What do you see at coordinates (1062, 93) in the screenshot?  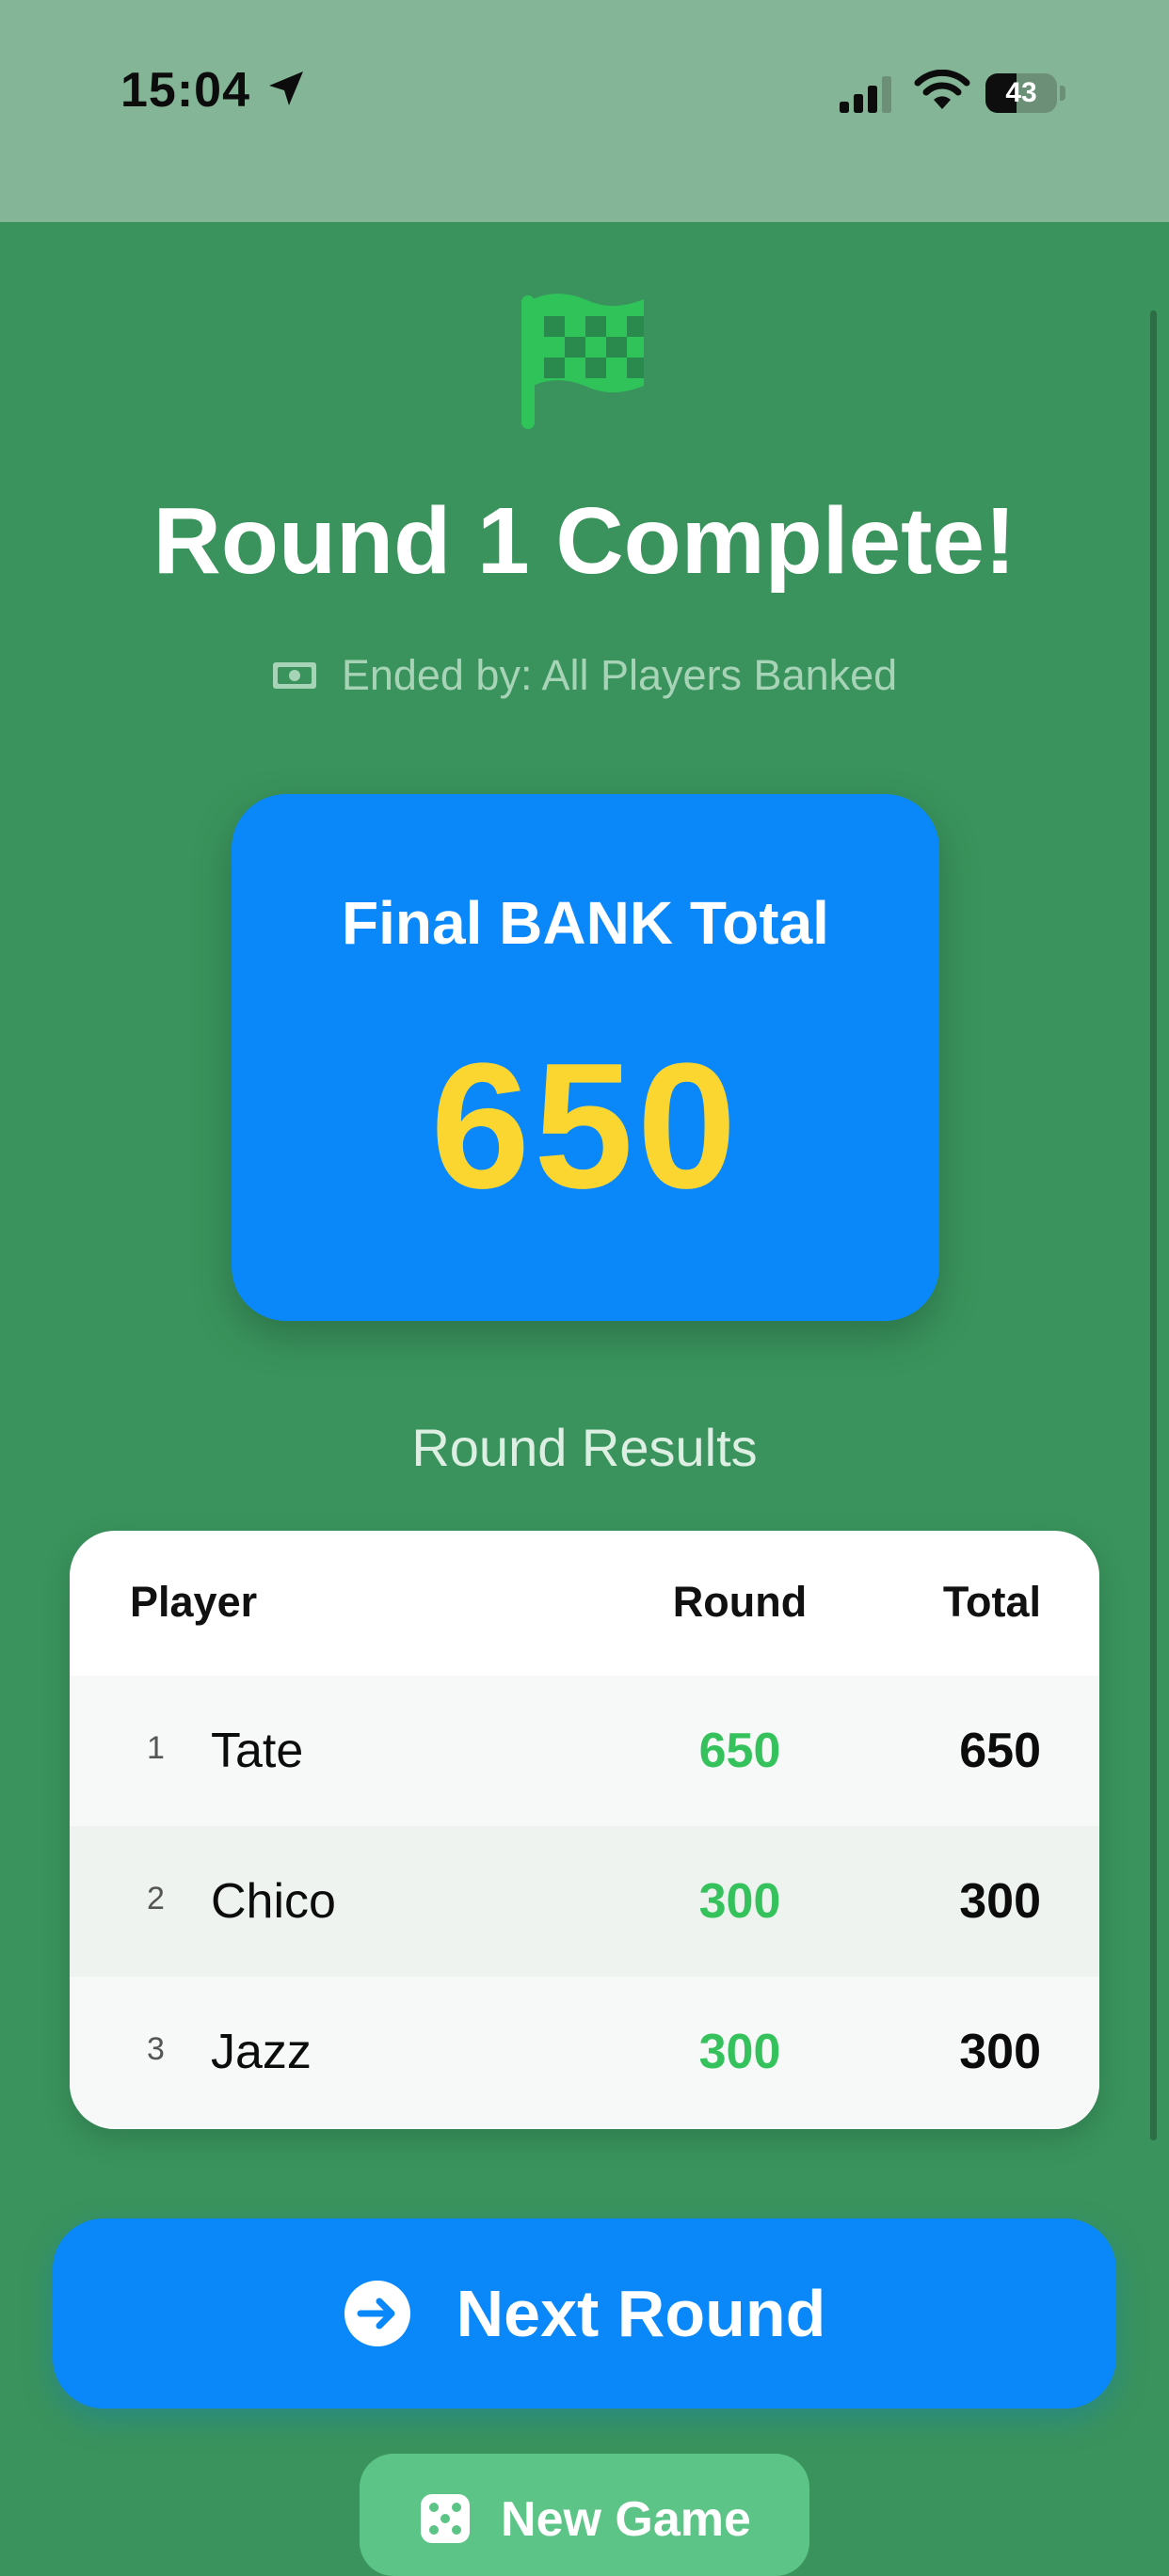 I see `battery-tip` at bounding box center [1062, 93].